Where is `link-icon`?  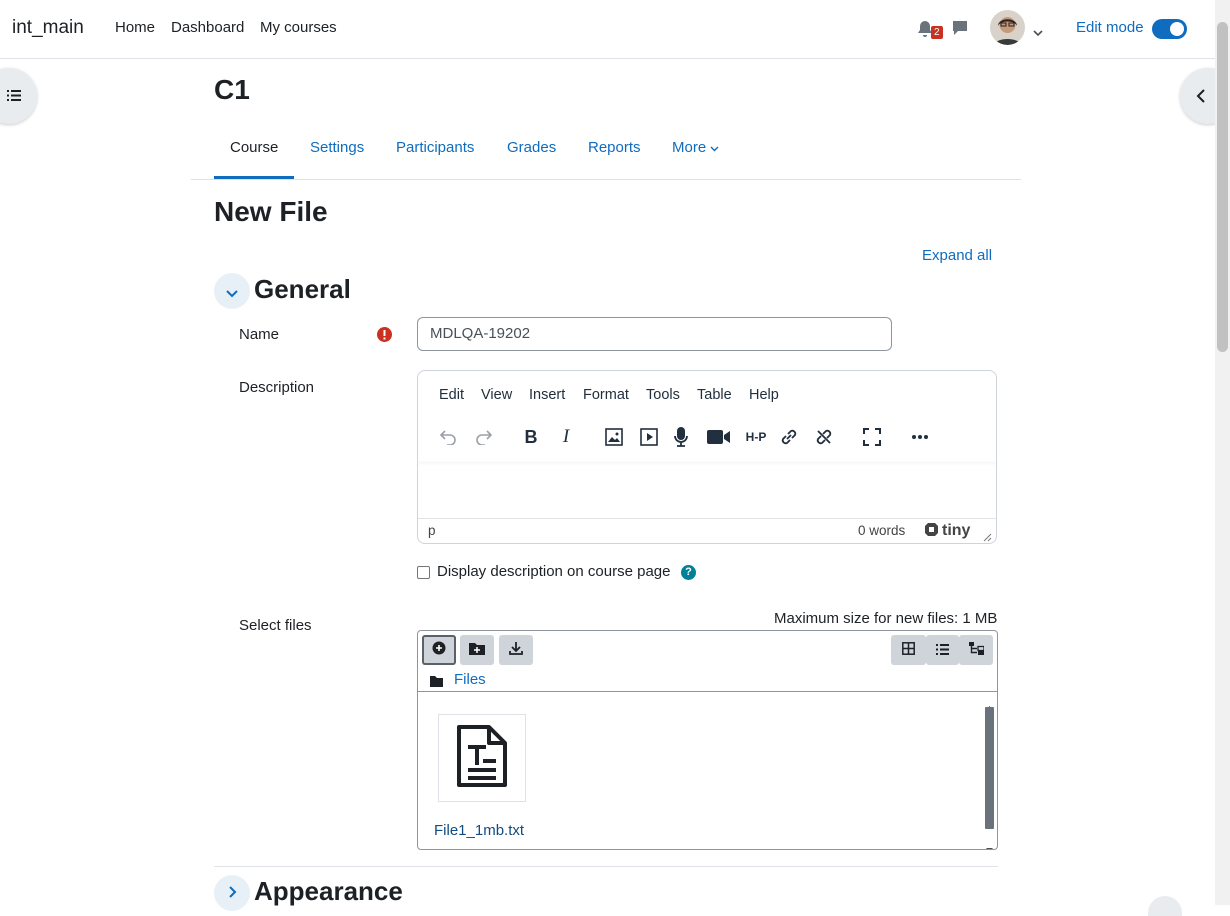 link-icon is located at coordinates (789, 437).